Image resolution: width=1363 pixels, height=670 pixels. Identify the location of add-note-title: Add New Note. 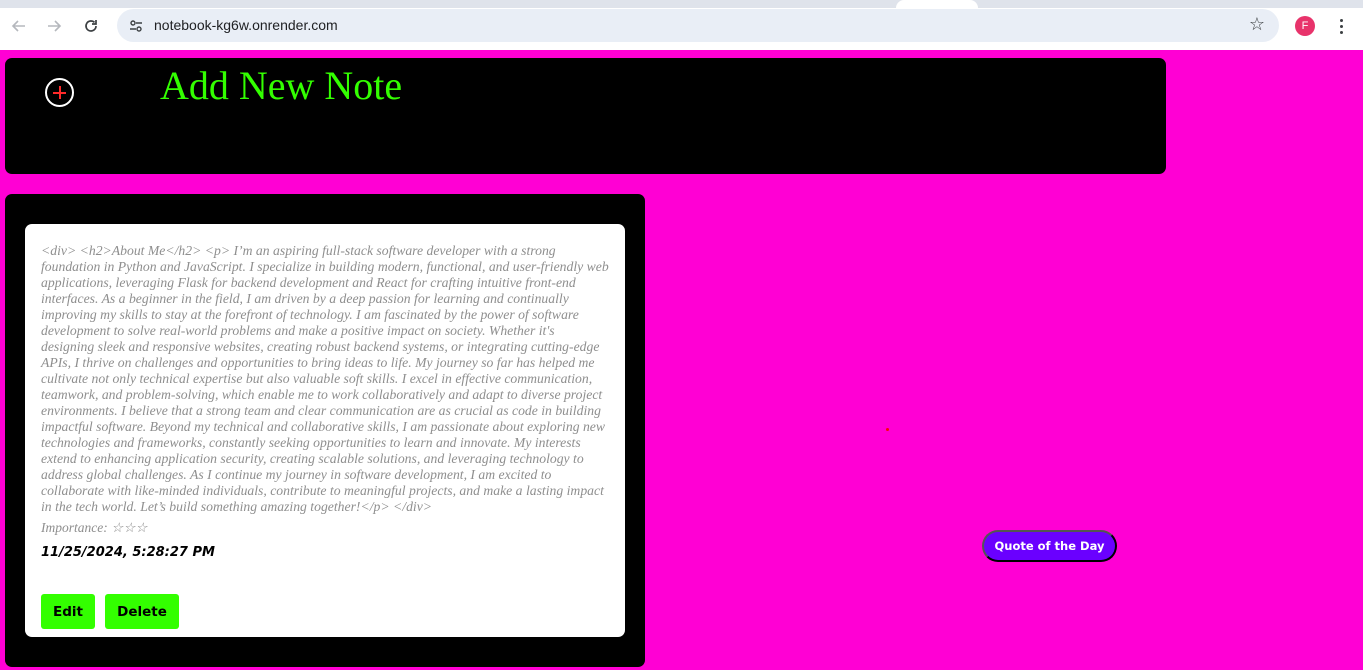
(281, 85).